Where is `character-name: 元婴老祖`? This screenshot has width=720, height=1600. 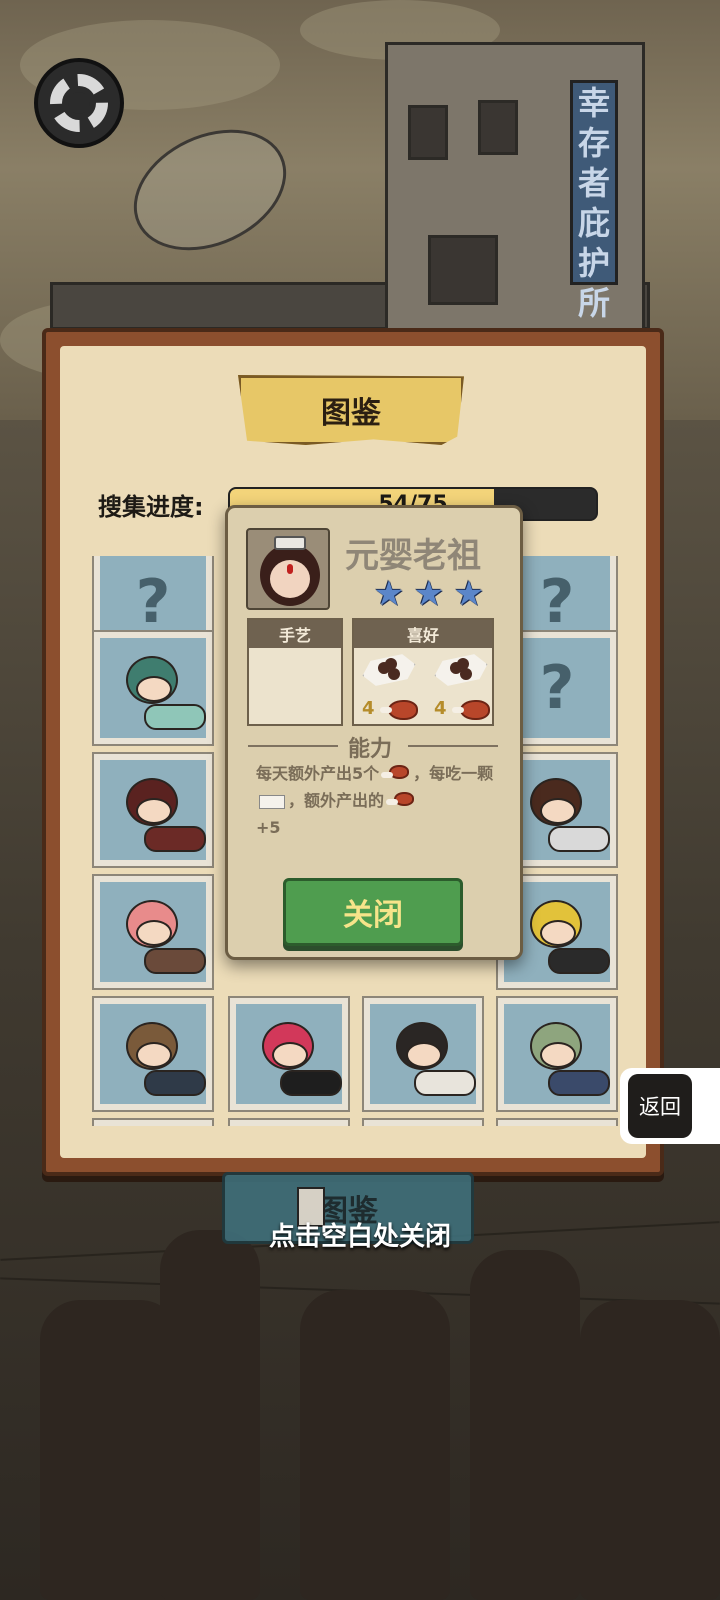
character-name: 元婴老祖 is located at coordinates (413, 556).